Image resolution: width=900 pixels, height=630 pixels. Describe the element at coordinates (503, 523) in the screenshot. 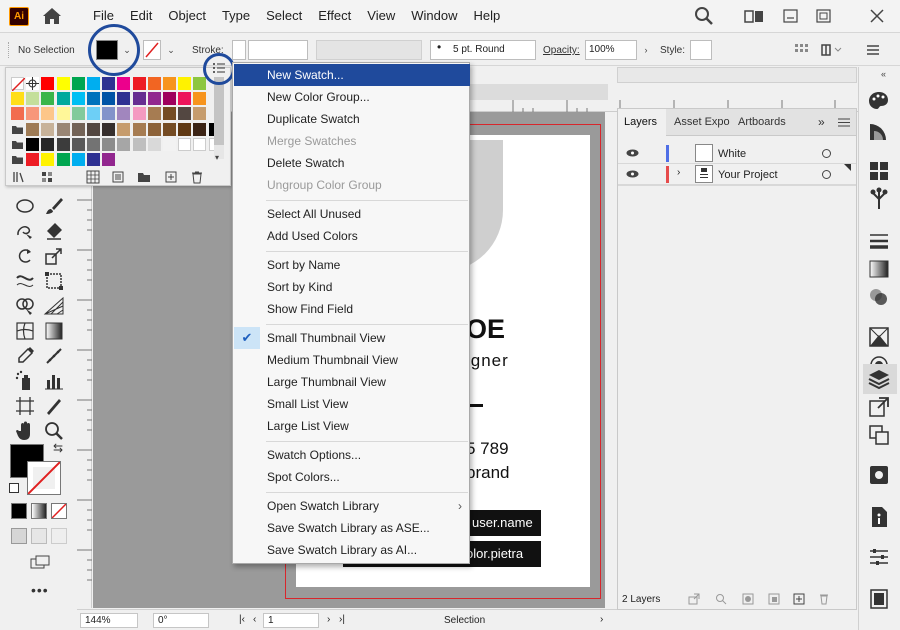

I see `card-pill-username: user.name` at that location.